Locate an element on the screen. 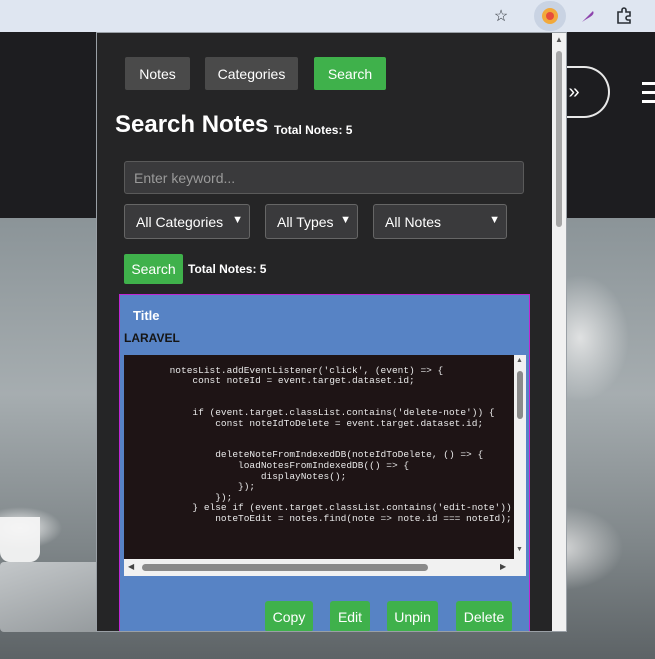  search-button: Search is located at coordinates (153, 269).